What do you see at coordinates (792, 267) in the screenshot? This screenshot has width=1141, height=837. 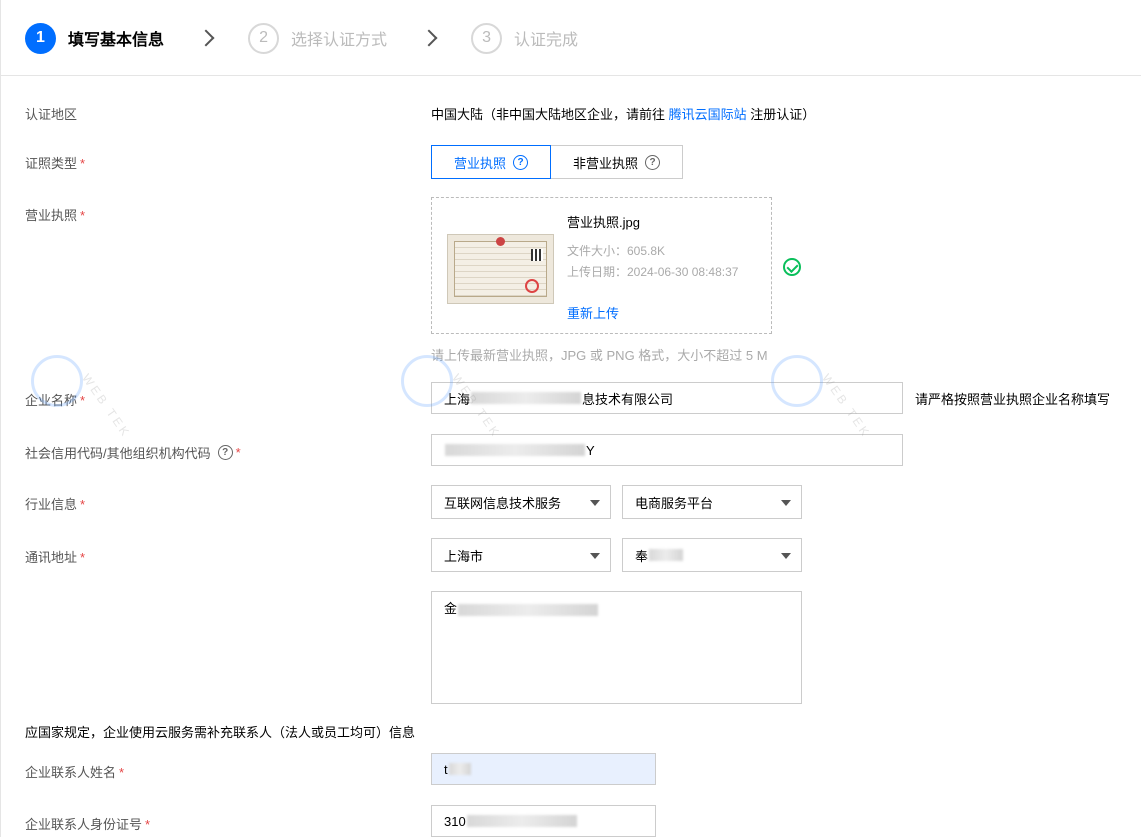 I see `check-circle-icon` at bounding box center [792, 267].